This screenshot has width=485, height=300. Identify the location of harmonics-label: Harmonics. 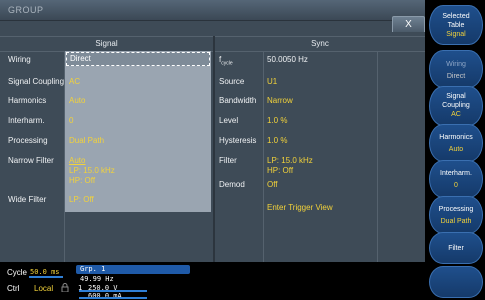
(27, 100).